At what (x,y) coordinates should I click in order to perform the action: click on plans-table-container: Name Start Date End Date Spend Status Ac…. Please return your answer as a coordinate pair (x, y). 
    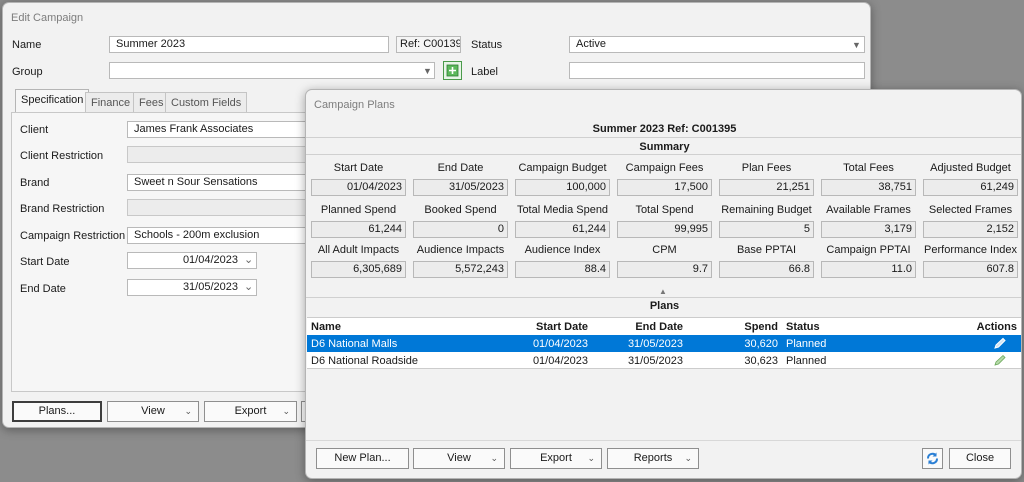
    Looking at the image, I should click on (664, 343).